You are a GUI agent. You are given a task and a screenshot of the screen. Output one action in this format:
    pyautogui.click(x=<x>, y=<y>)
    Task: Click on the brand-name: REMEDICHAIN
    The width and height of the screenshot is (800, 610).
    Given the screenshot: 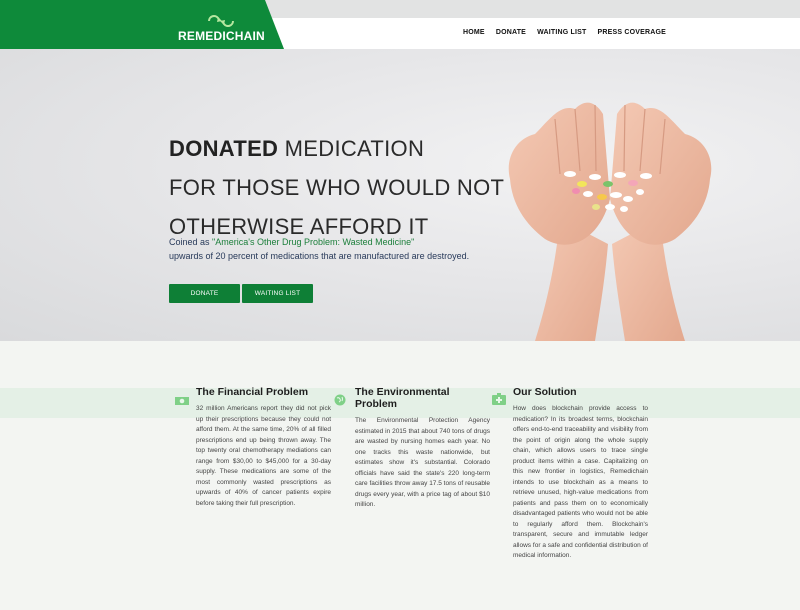 What is the action you would take?
    pyautogui.click(x=221, y=36)
    